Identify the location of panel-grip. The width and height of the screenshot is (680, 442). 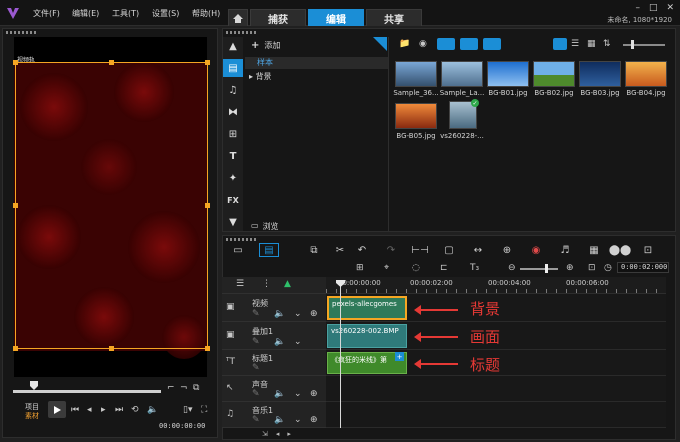
(241, 32).